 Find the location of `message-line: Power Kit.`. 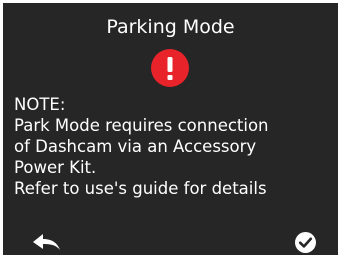

message-line: Power Kit. is located at coordinates (55, 167).